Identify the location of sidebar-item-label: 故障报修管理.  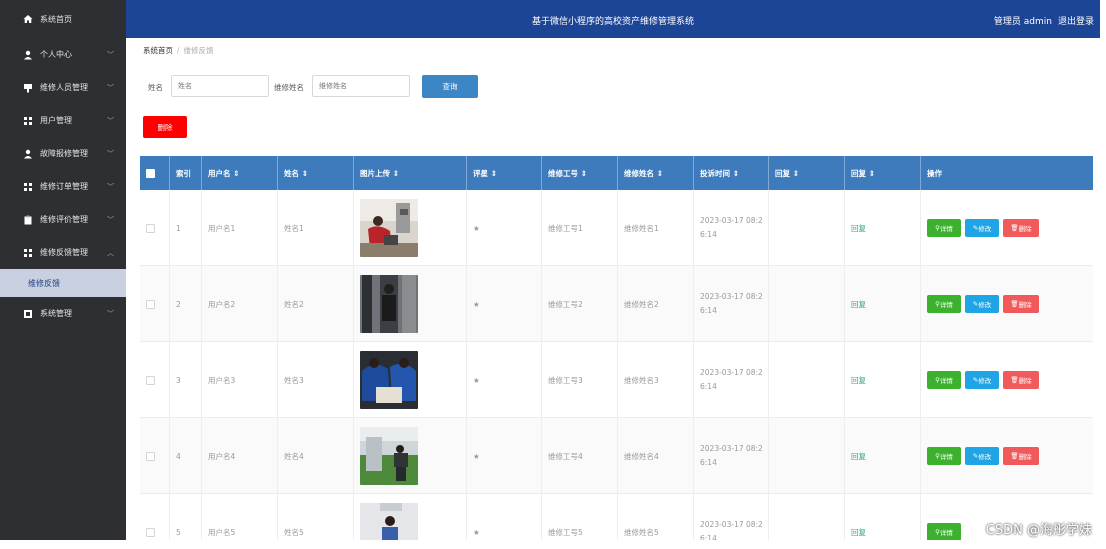
(64, 153).